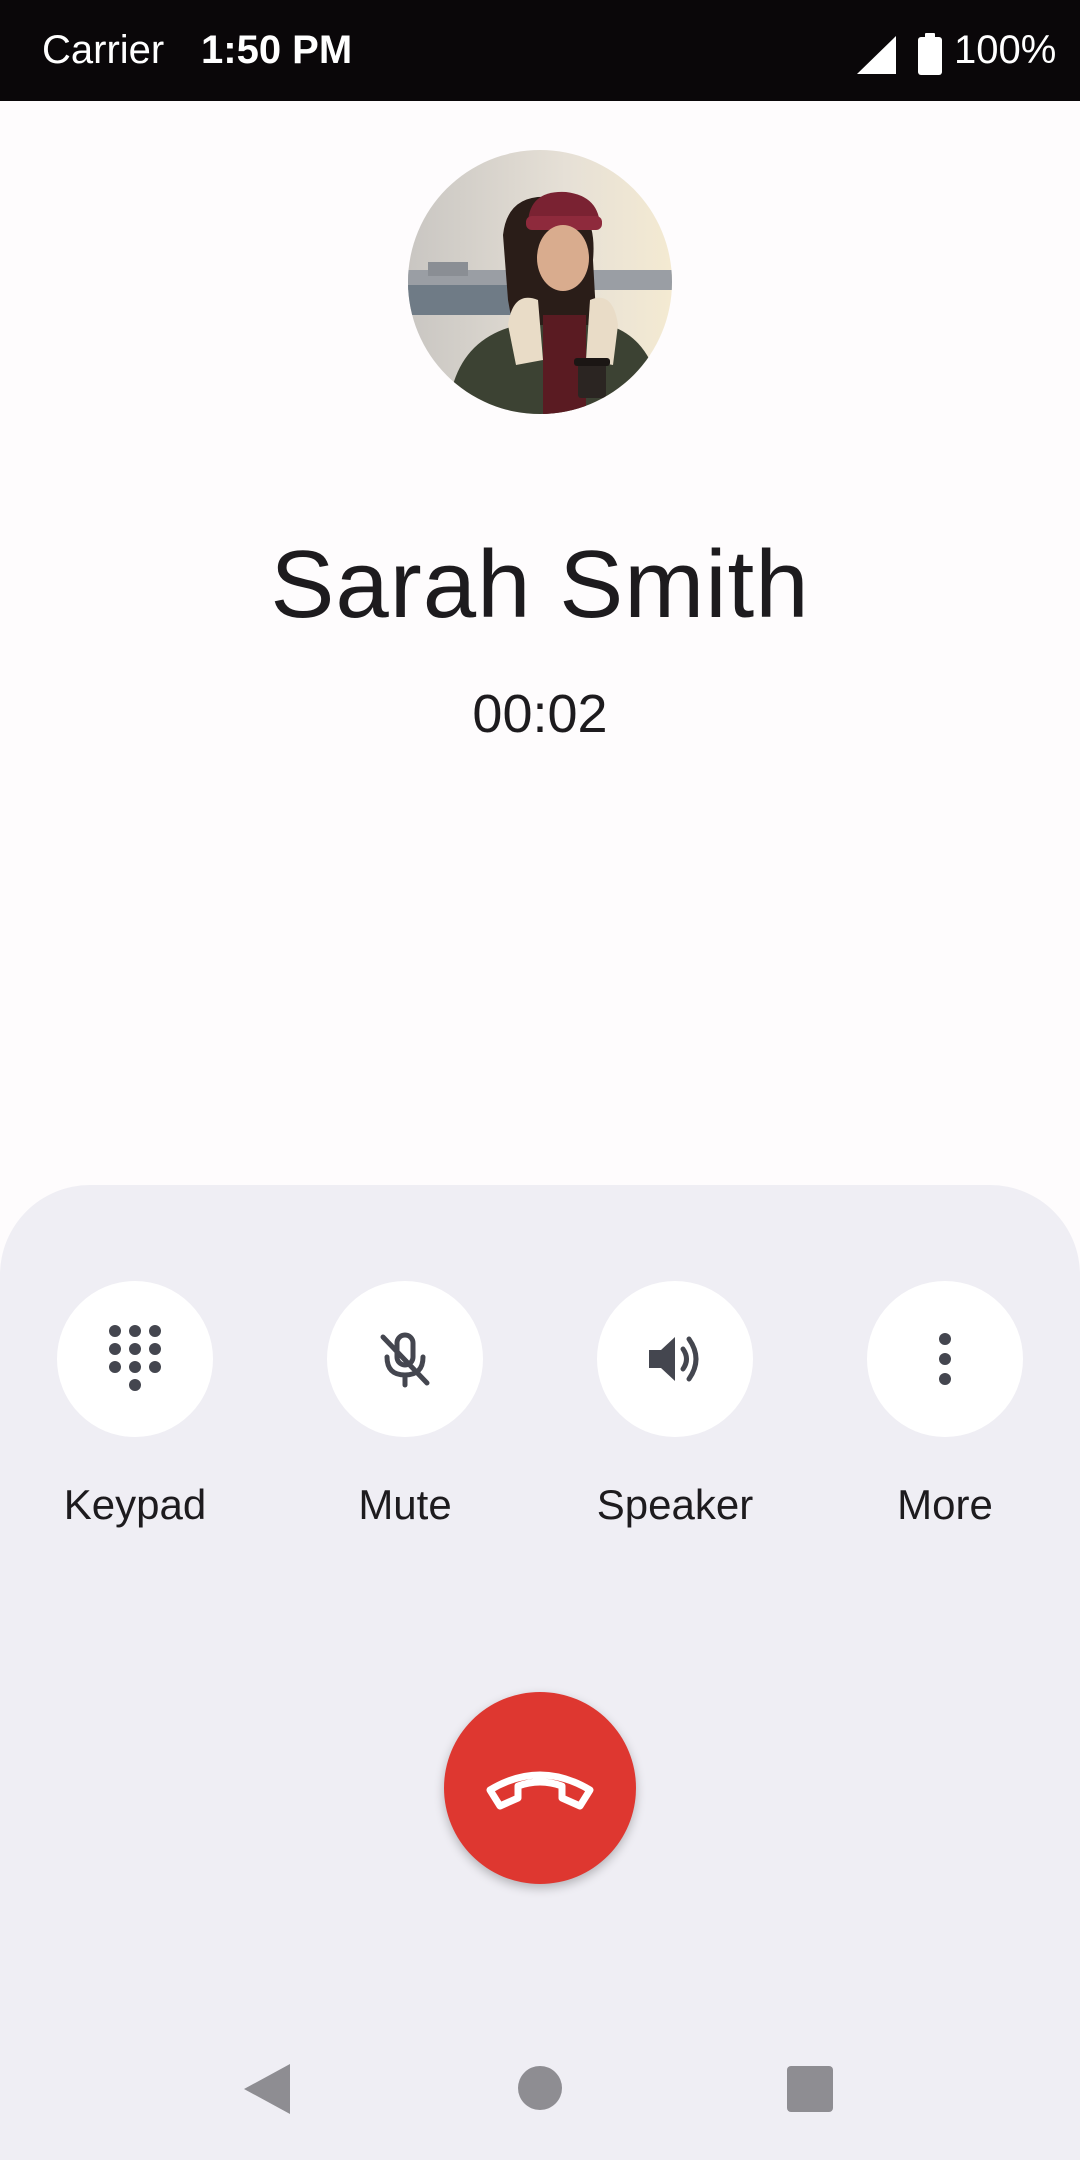 This screenshot has width=1080, height=2160. What do you see at coordinates (540, 2088) in the screenshot?
I see `home-icon` at bounding box center [540, 2088].